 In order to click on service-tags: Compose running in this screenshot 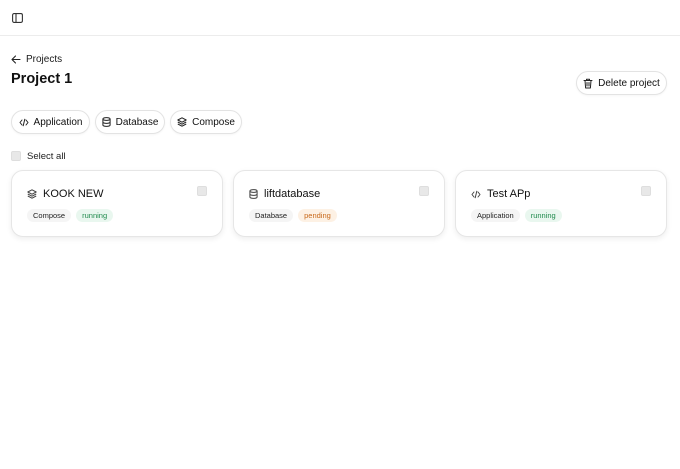, I will do `click(70, 215)`.